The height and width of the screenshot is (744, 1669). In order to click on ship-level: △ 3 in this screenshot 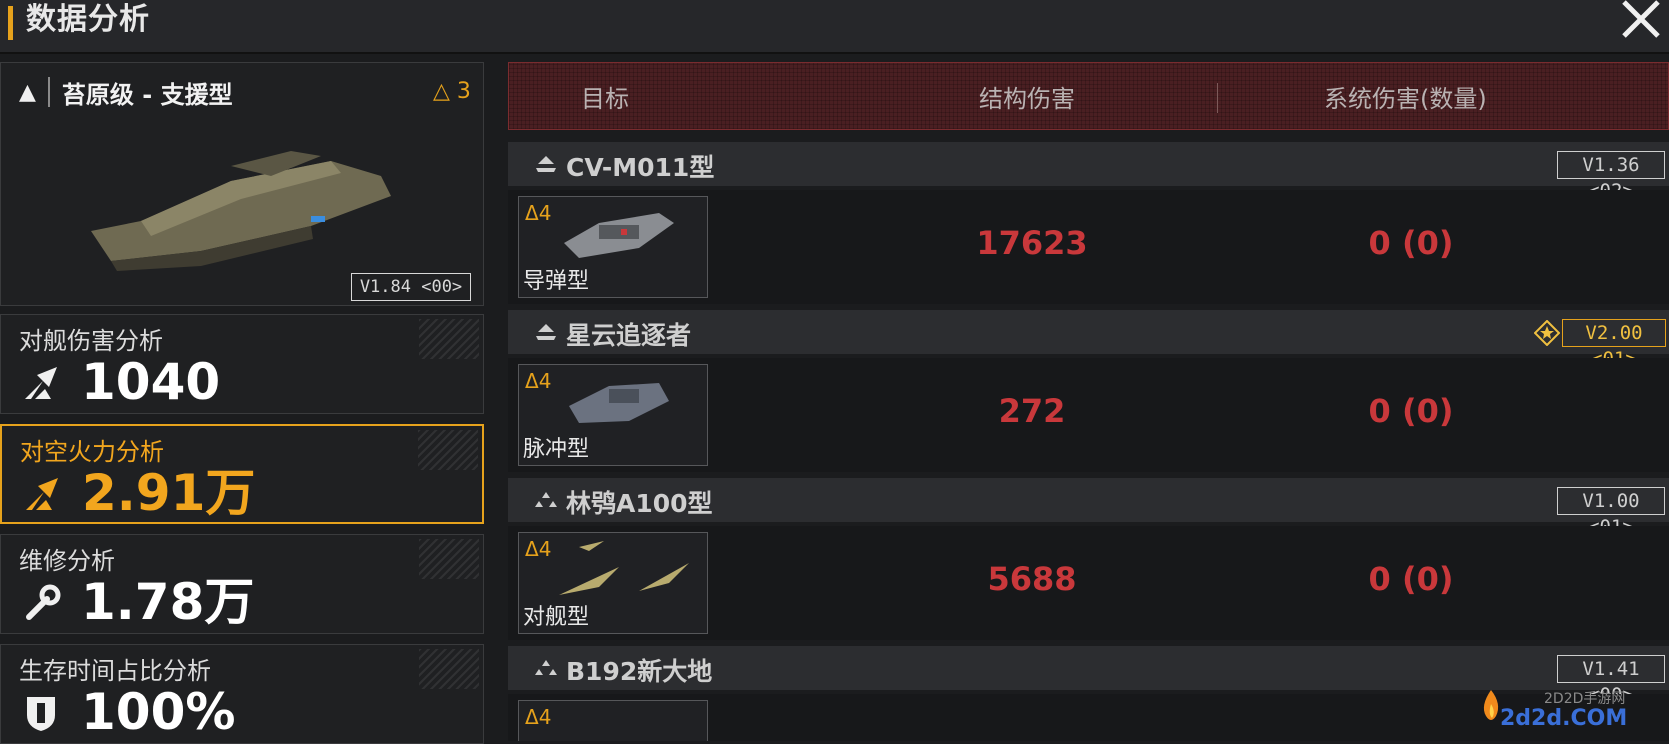, I will do `click(452, 91)`.